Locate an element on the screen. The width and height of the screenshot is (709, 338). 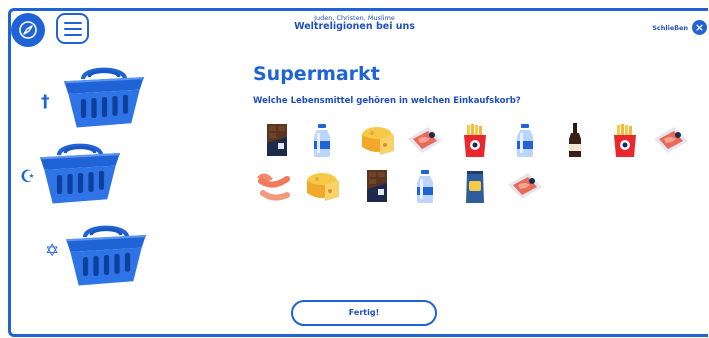
islam-crescent-symbol: ☪ is located at coordinates (28, 177).